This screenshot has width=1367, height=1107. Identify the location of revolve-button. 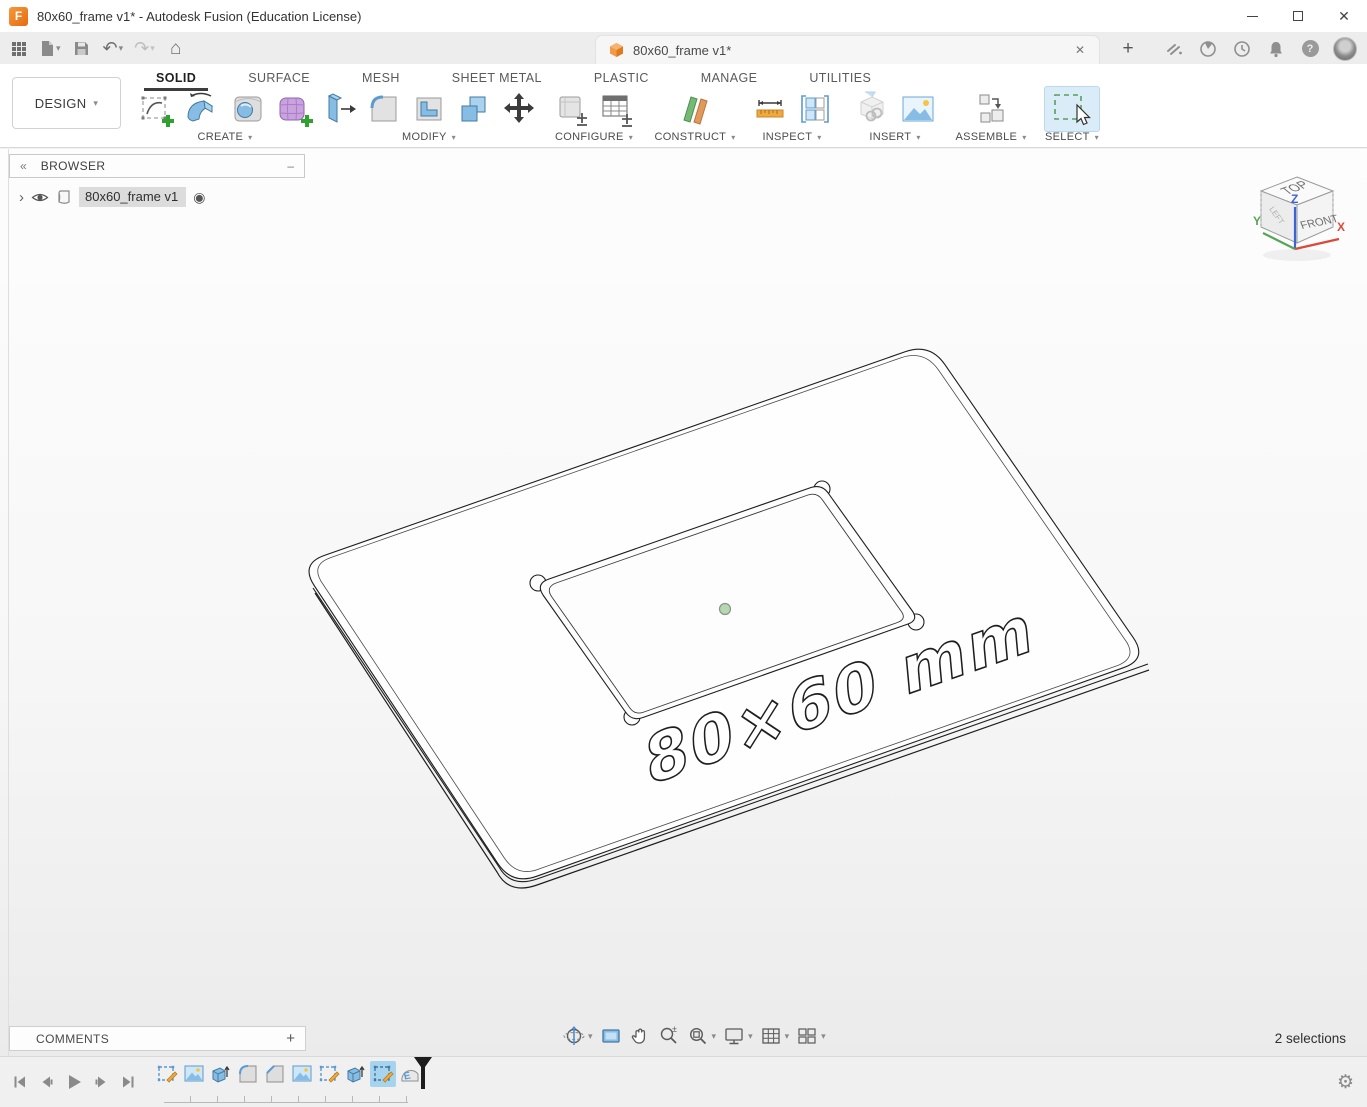
(202, 109).